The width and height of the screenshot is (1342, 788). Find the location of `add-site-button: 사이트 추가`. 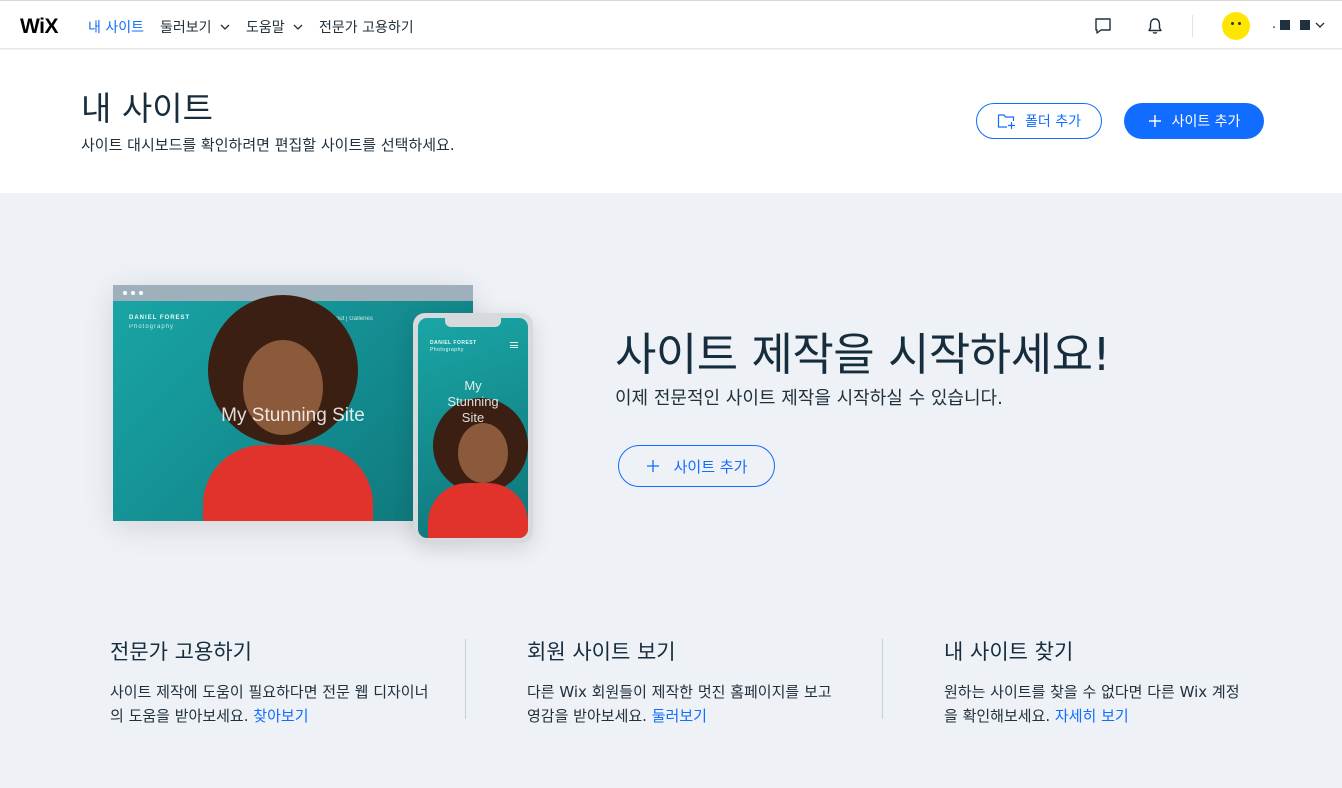

add-site-button: 사이트 추가 is located at coordinates (1194, 121).